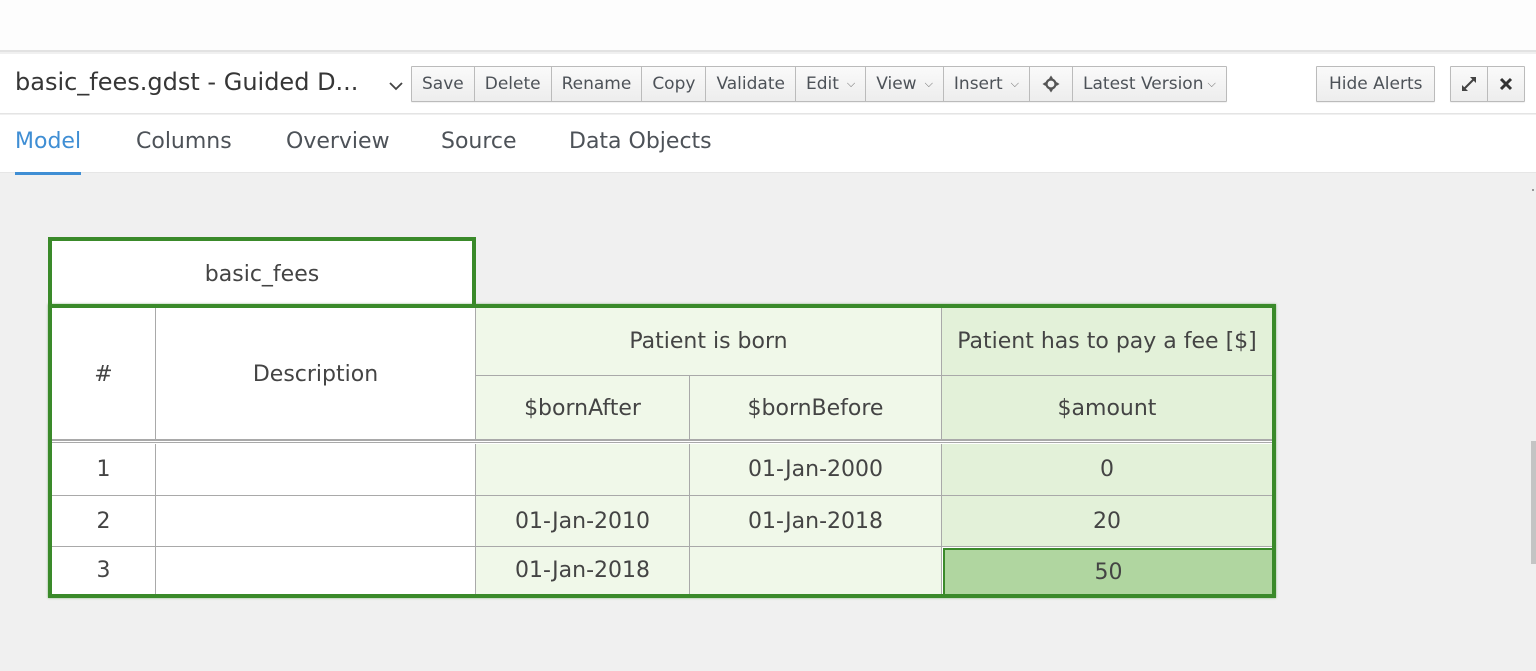  Describe the element at coordinates (640, 141) in the screenshot. I see `tab-data-objects: Data Objects` at that location.